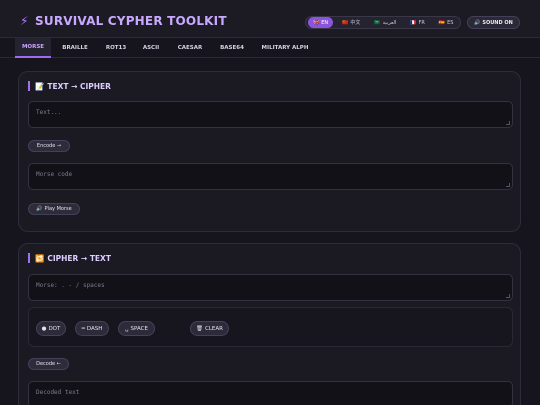  I want to click on lightning-icon: ⚡, so click(24, 21).